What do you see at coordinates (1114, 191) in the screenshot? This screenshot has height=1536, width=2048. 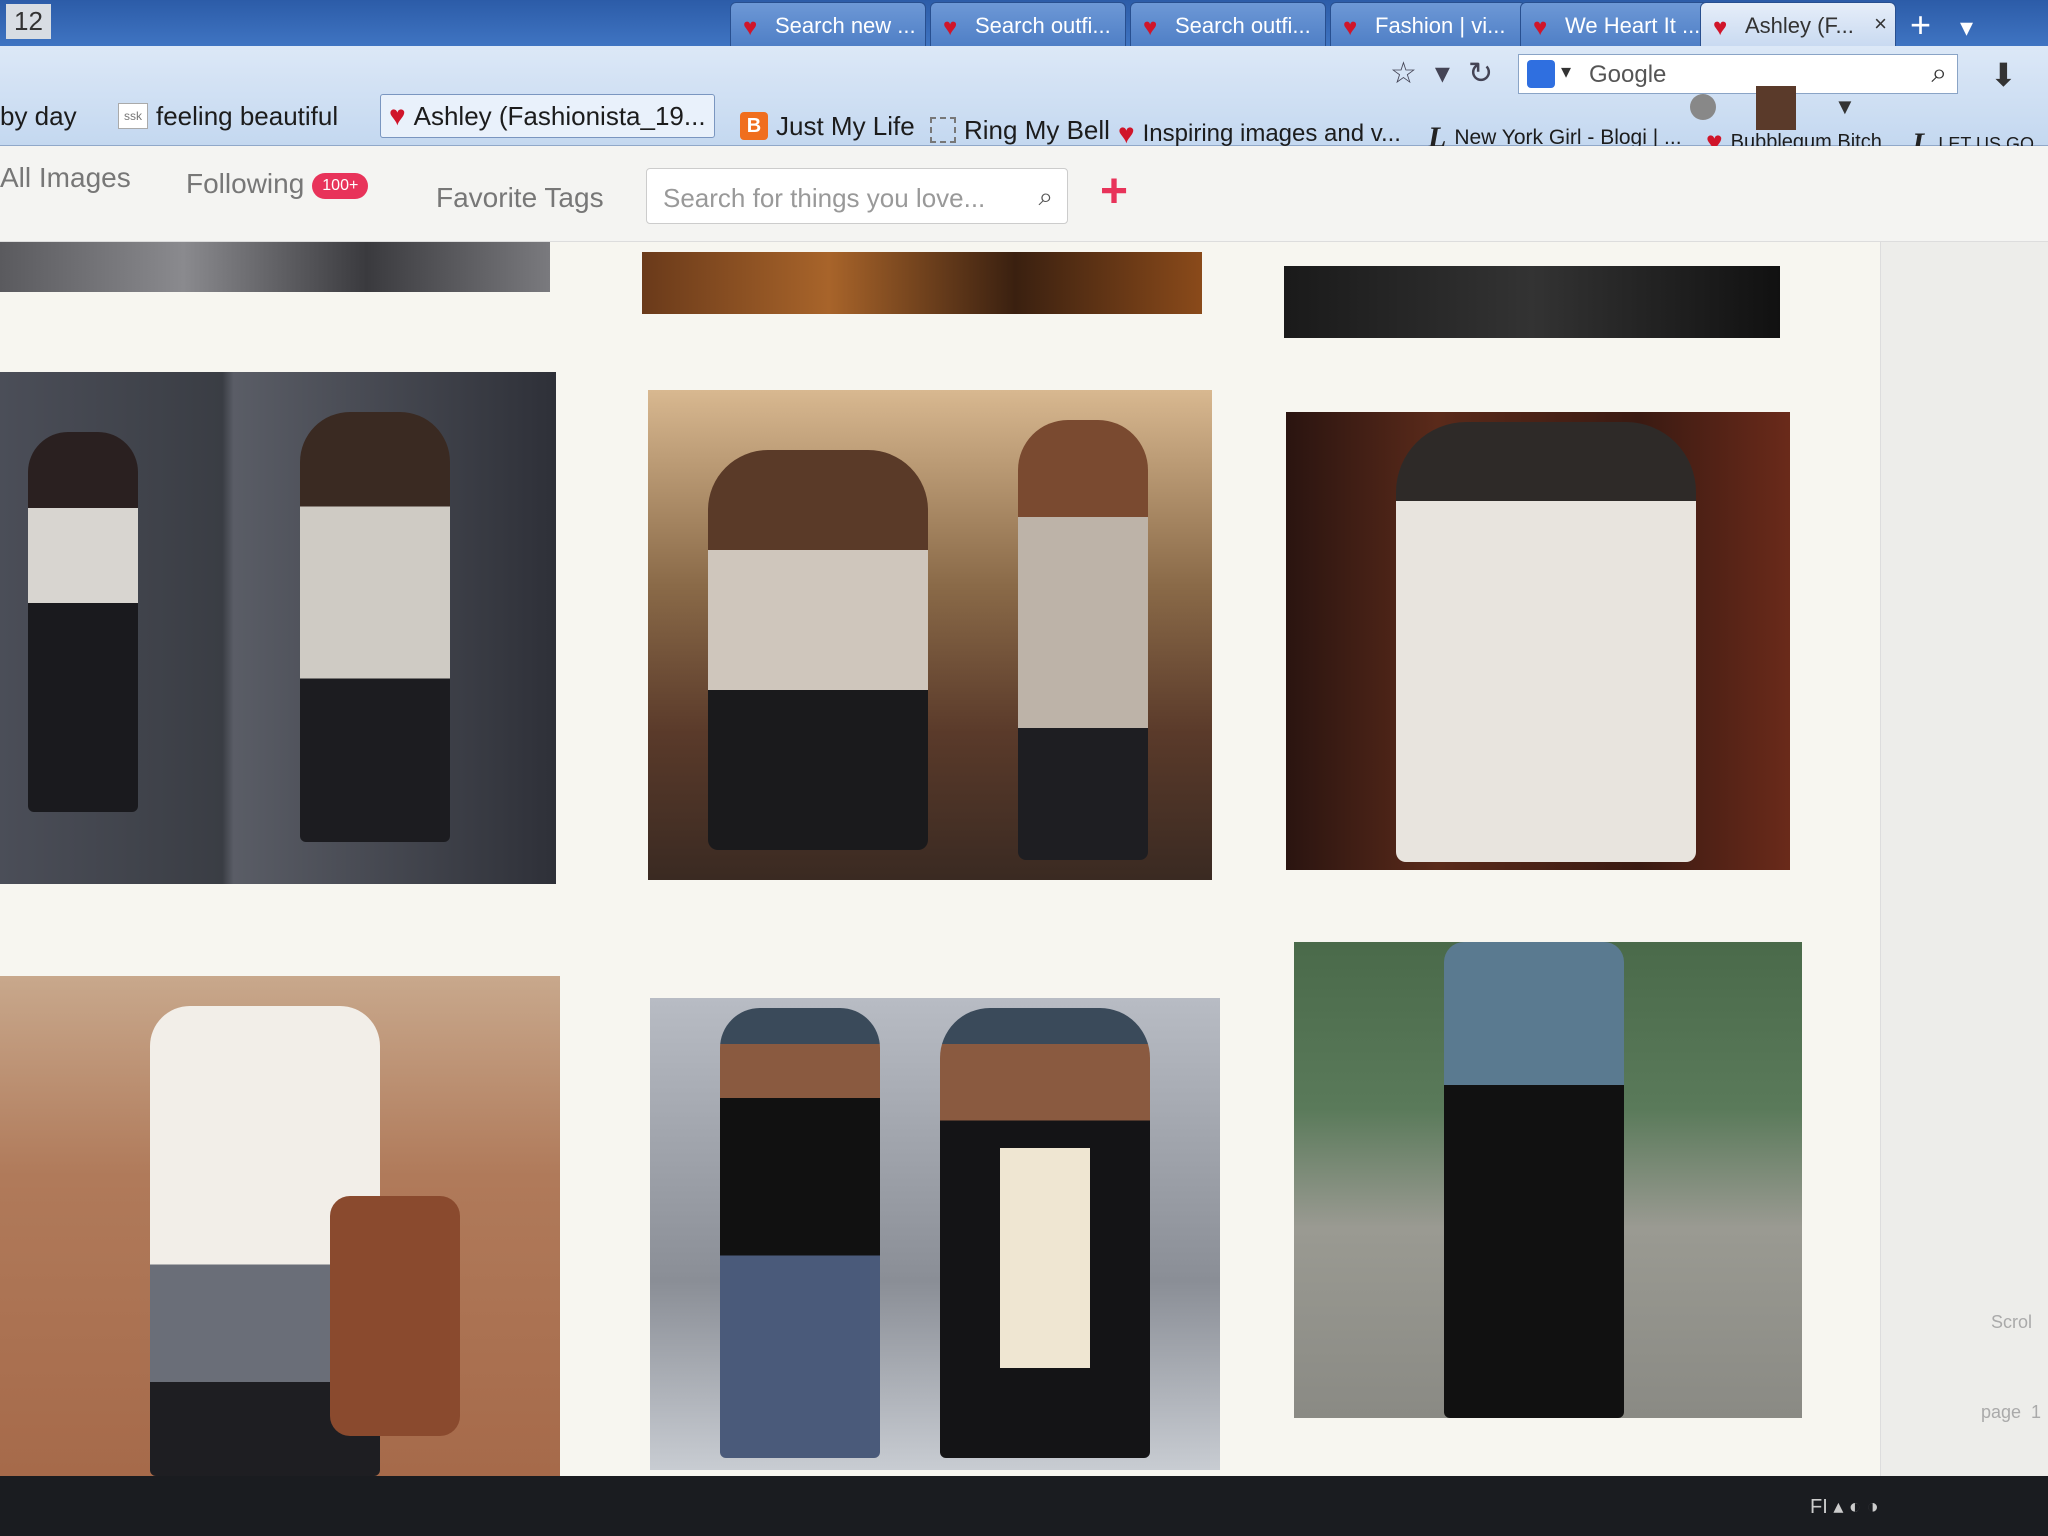 I see `plus-icon: +` at bounding box center [1114, 191].